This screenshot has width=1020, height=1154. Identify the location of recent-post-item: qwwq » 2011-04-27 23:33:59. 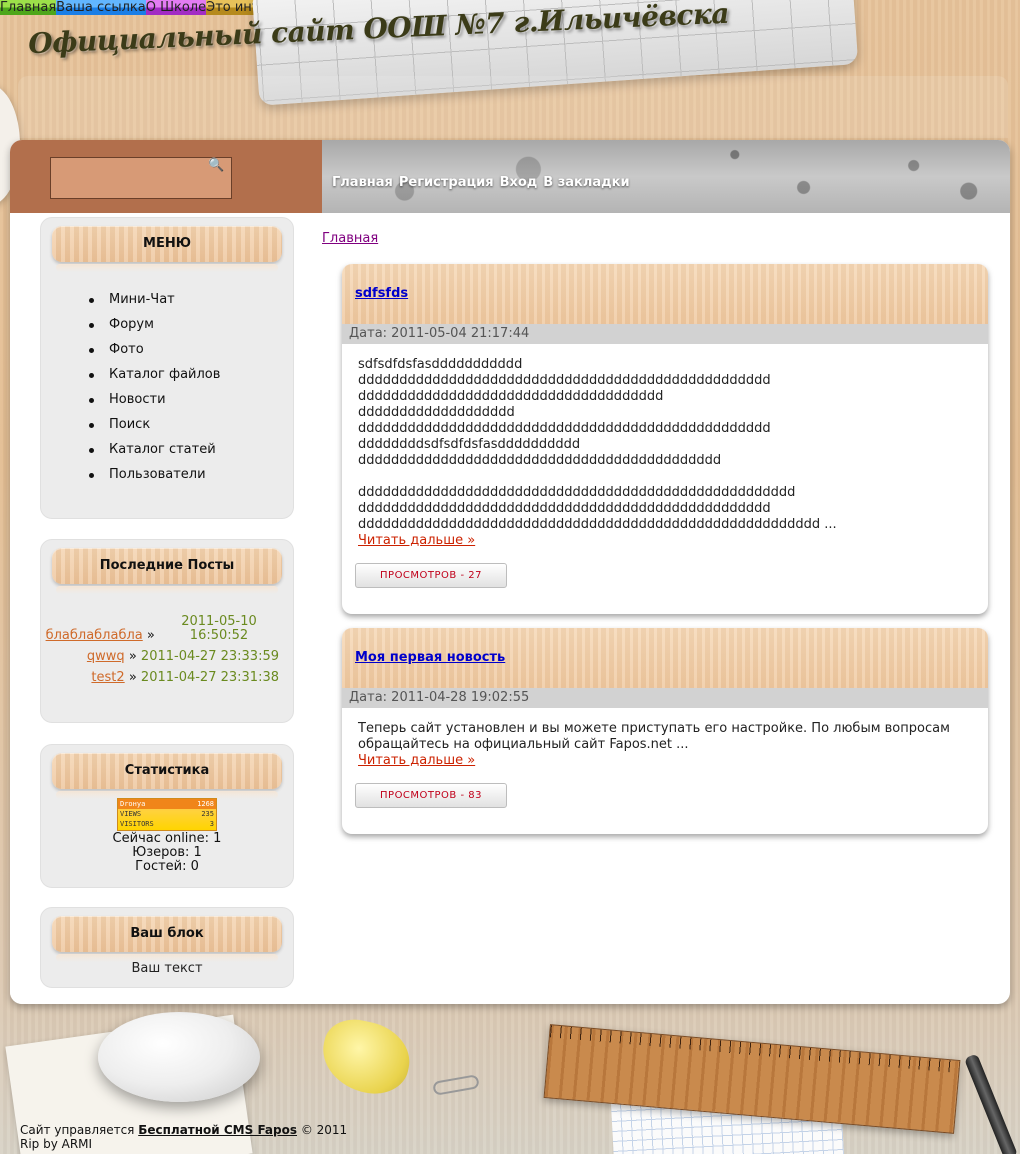
(182, 656).